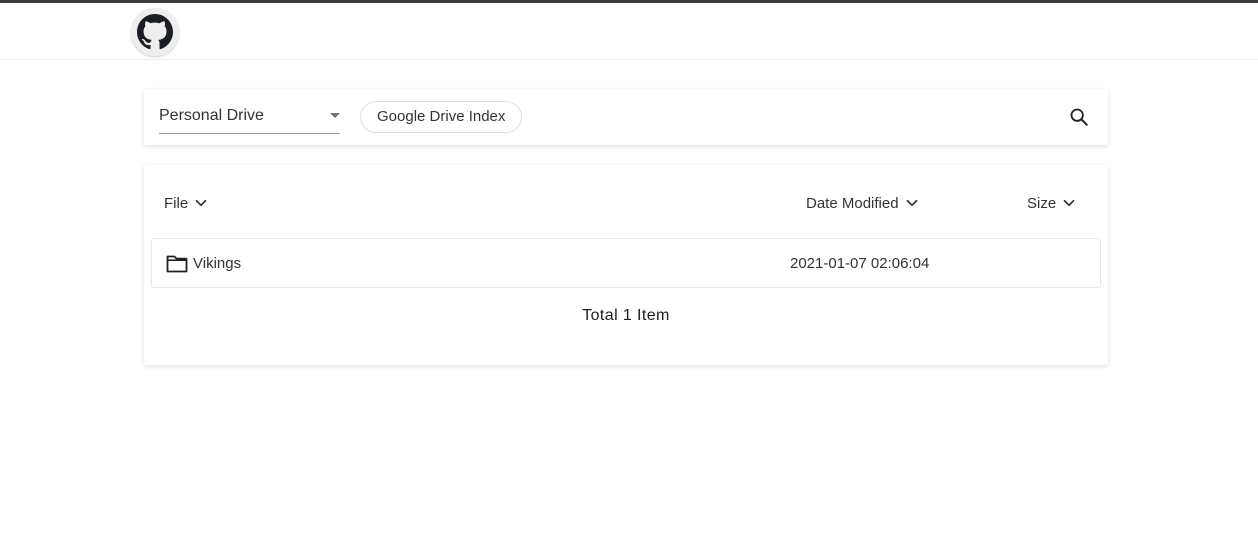  I want to click on search-button, so click(1079, 117).